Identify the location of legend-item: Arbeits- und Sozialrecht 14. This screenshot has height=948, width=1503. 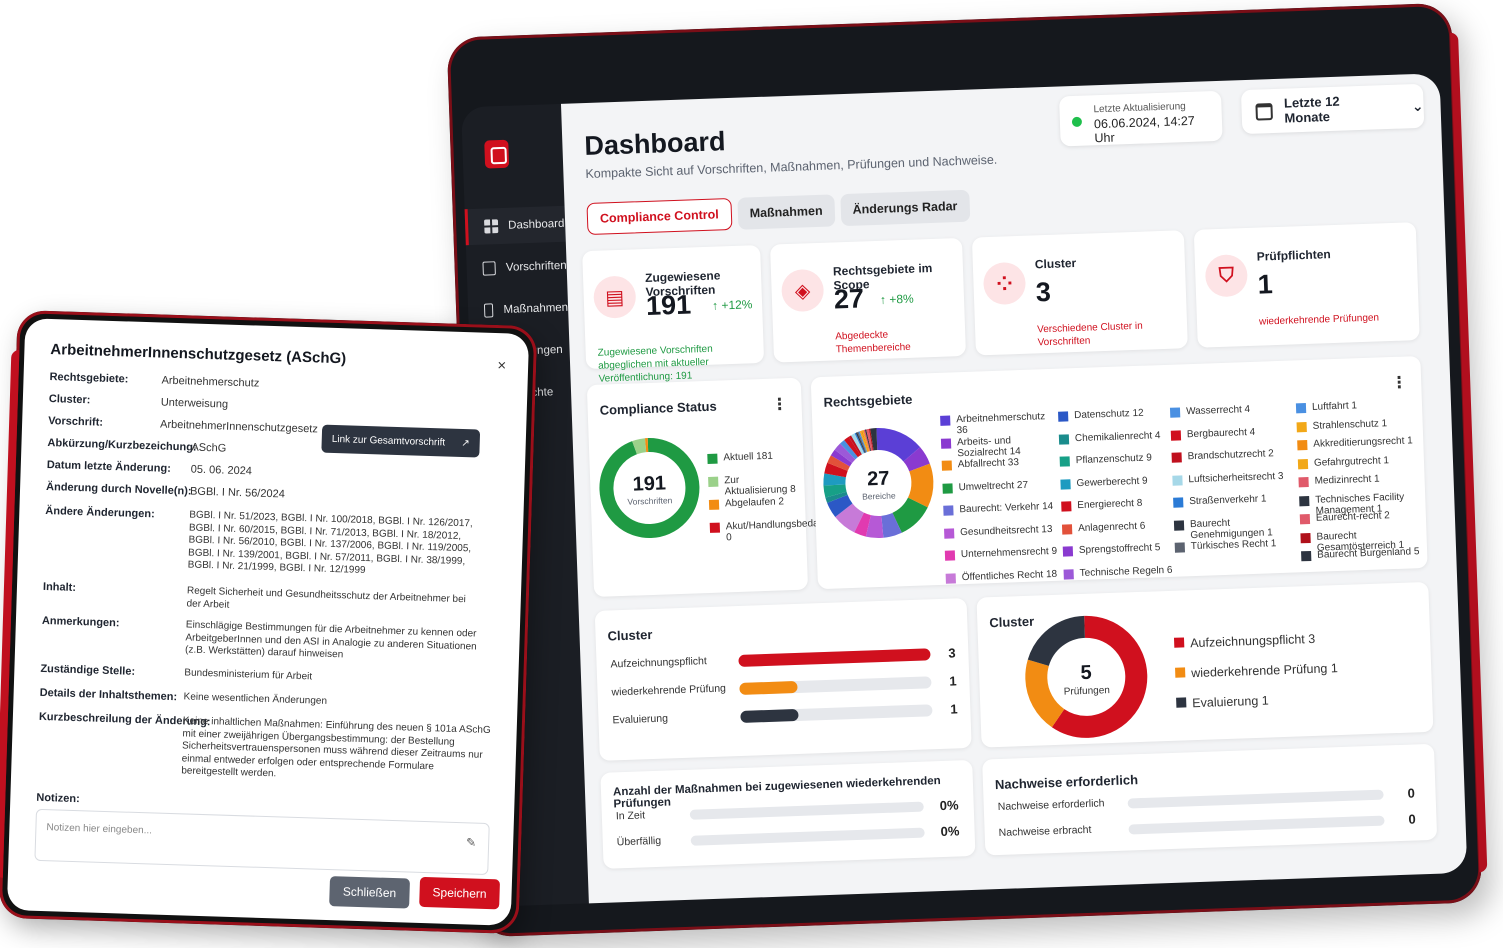
(999, 446).